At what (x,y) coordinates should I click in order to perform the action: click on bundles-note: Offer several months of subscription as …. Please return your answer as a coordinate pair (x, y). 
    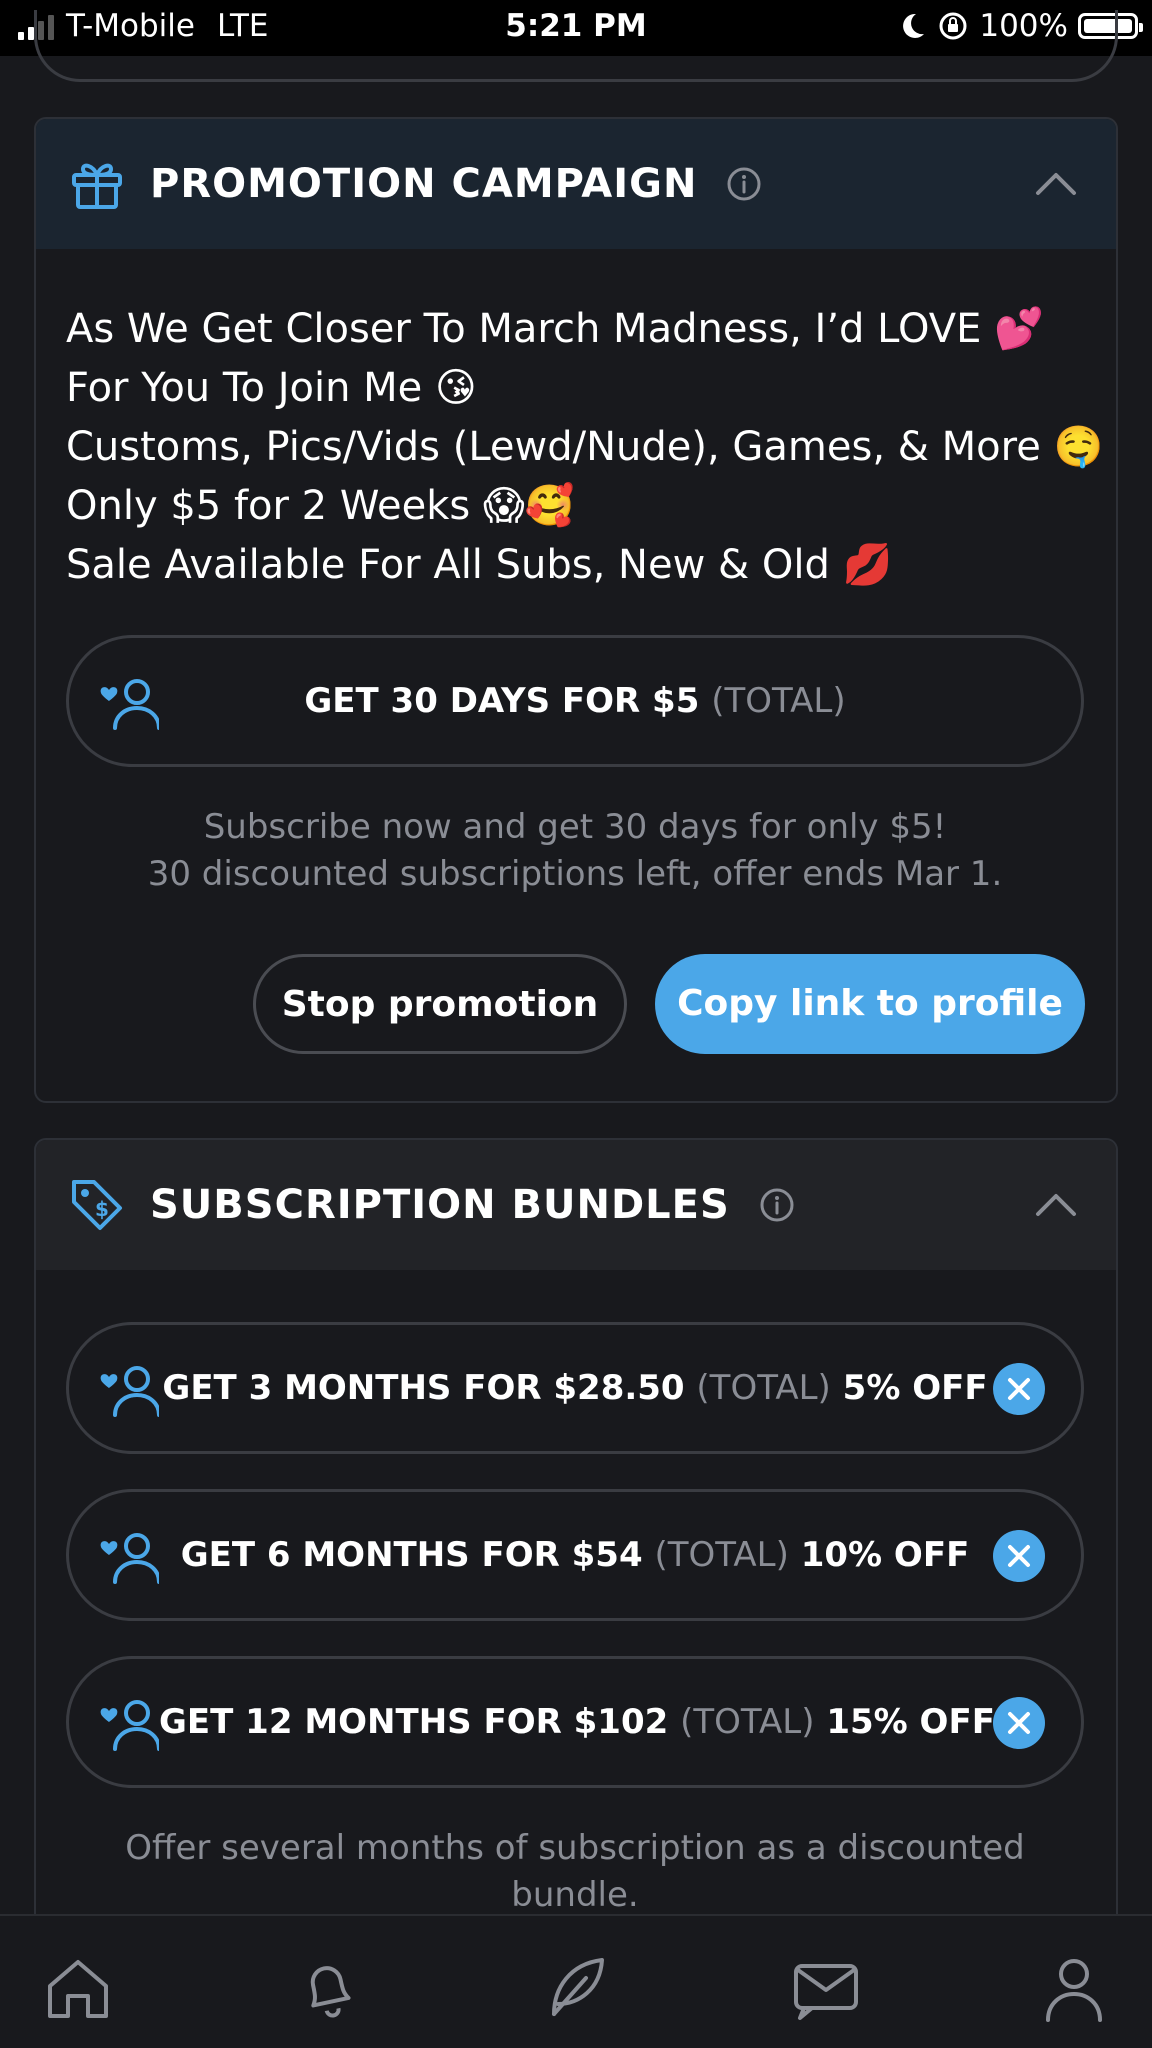
    Looking at the image, I should click on (575, 1872).